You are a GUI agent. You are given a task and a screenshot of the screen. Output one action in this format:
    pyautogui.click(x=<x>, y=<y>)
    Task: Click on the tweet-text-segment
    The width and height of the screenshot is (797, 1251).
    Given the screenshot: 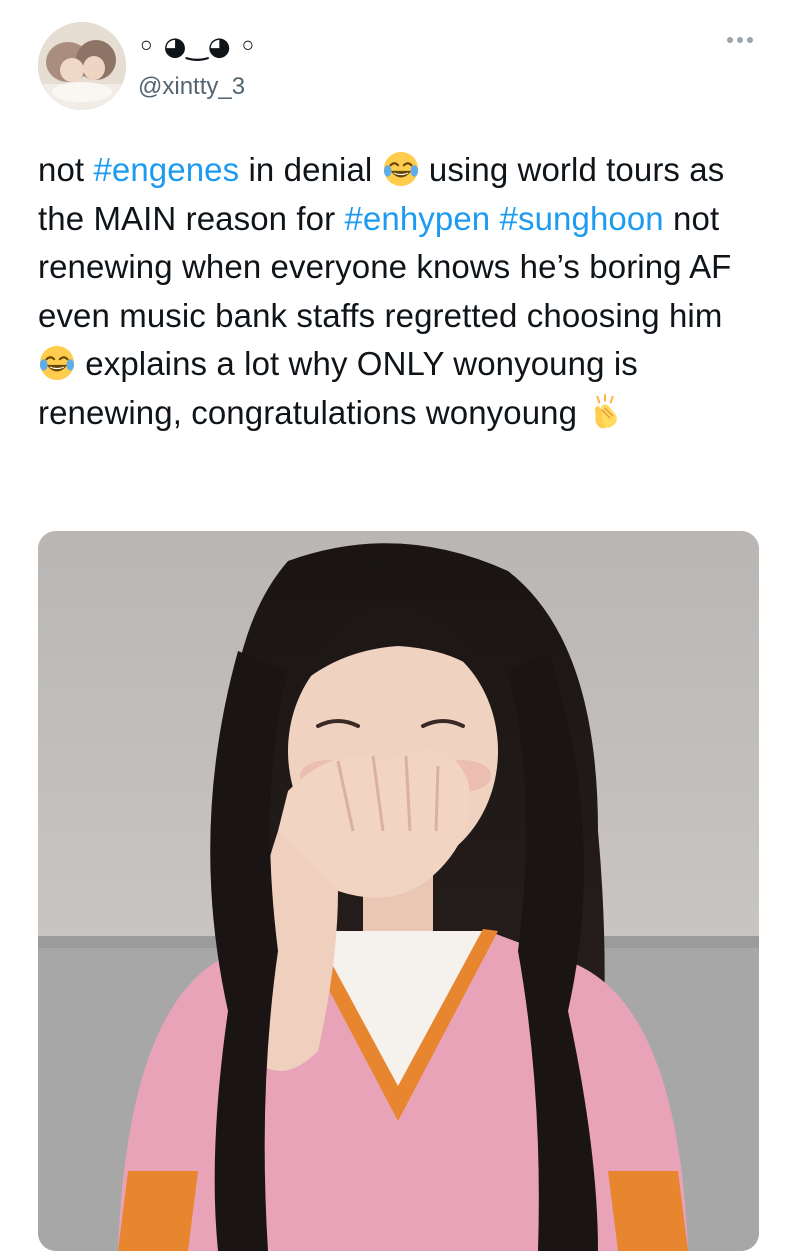 What is the action you would take?
    pyautogui.click(x=494, y=218)
    